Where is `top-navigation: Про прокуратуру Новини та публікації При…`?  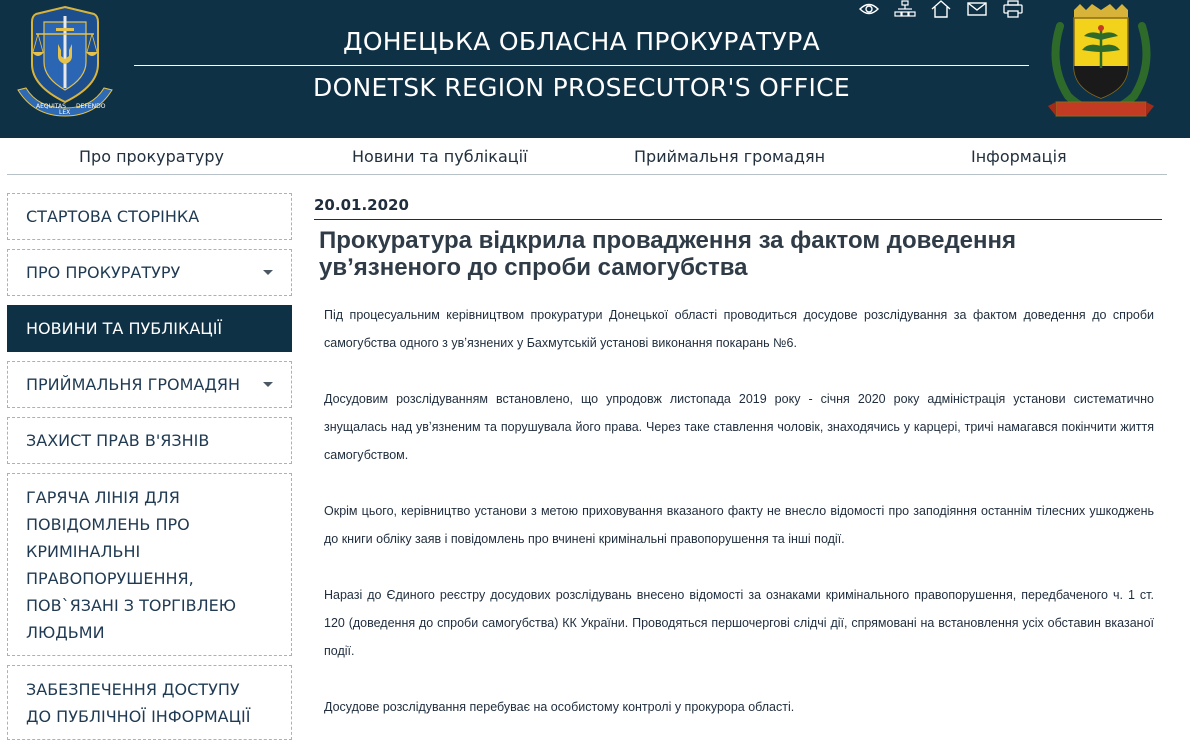 top-navigation: Про прокуратуру Новини та публікації При… is located at coordinates (587, 156).